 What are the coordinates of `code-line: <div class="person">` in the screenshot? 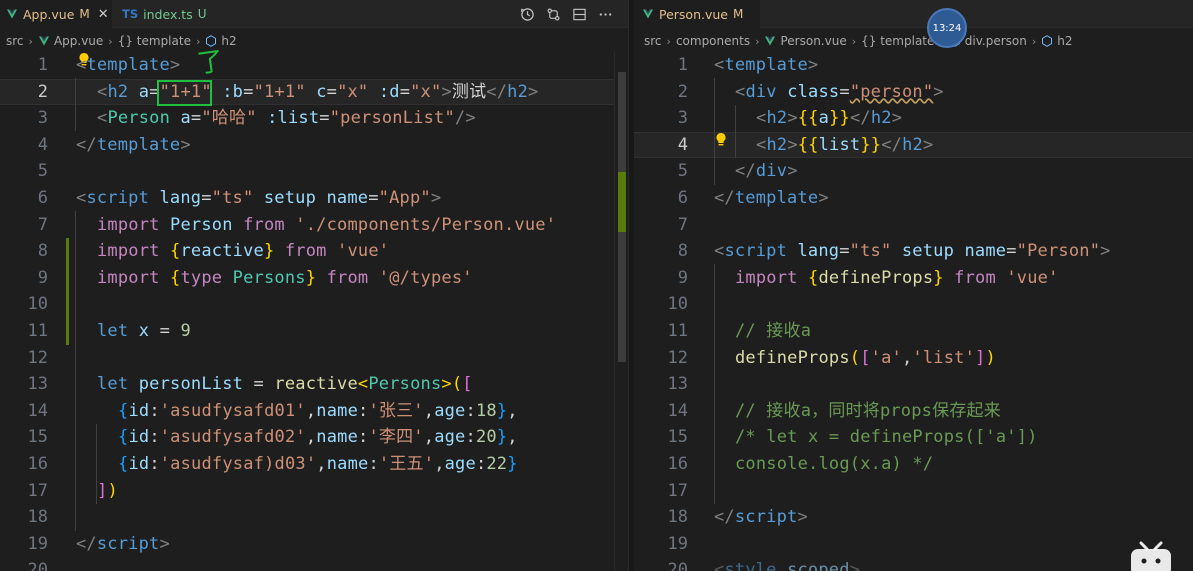 It's located at (839, 91).